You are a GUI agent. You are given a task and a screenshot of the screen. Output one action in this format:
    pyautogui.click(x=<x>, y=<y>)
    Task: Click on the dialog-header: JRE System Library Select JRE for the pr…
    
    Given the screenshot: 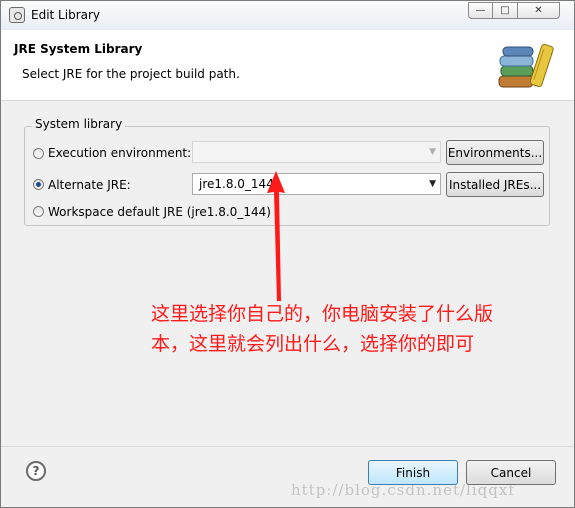 What is the action you would take?
    pyautogui.click(x=287, y=65)
    